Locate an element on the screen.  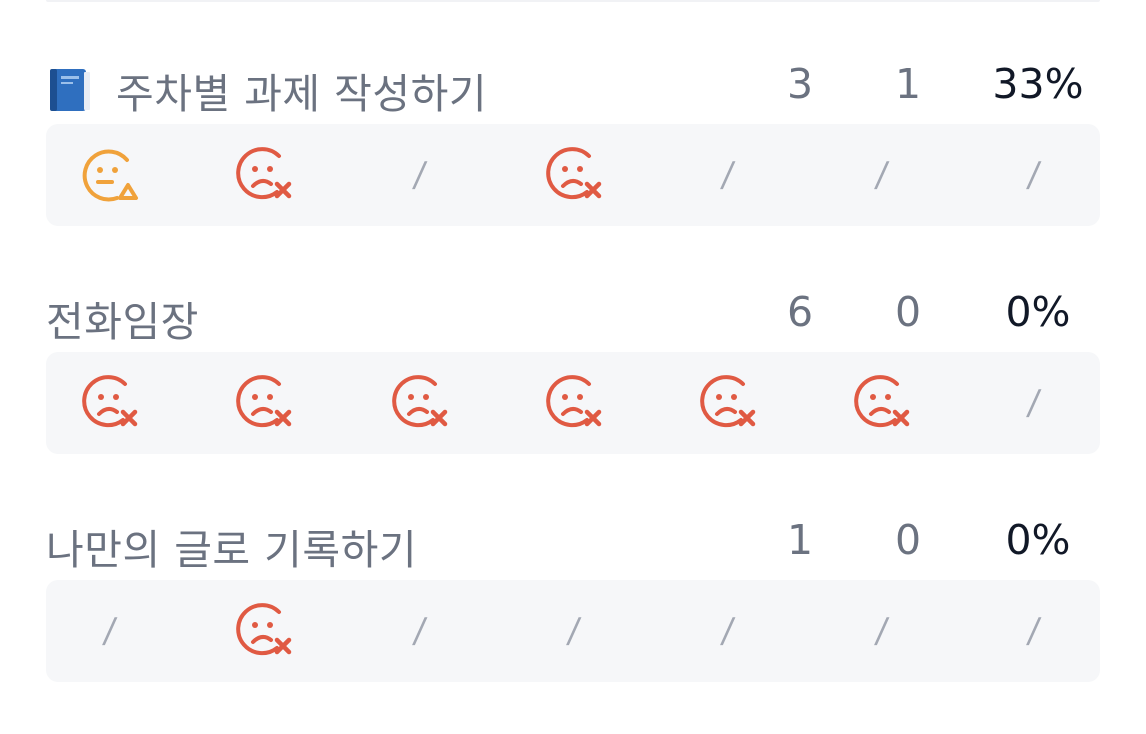
task-title-text: 전화임장 is located at coordinates (122, 322).